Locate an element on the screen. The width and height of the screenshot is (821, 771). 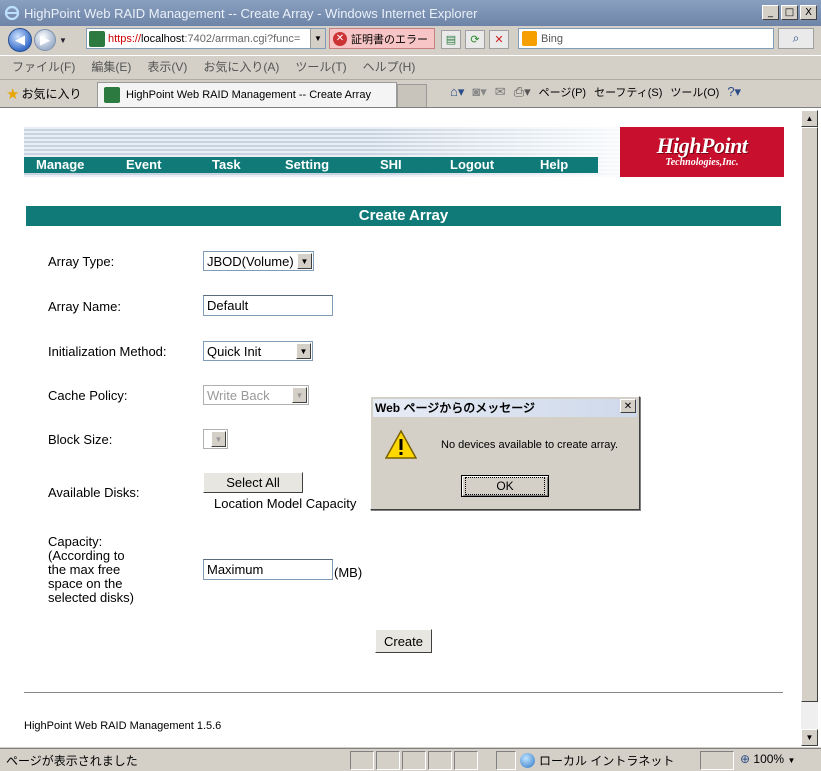
ok-label: OK is located at coordinates (505, 486).